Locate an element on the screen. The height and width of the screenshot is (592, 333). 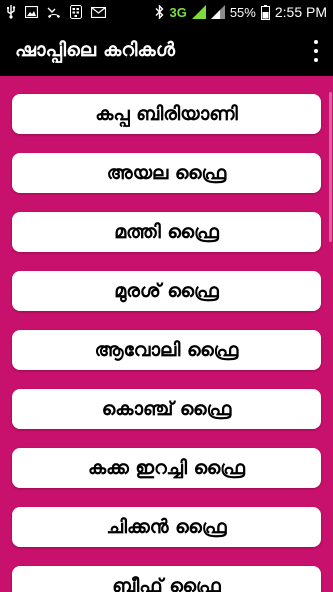
curry-button-ayala-fry: അയല ഫ്രൈ is located at coordinates (166, 173).